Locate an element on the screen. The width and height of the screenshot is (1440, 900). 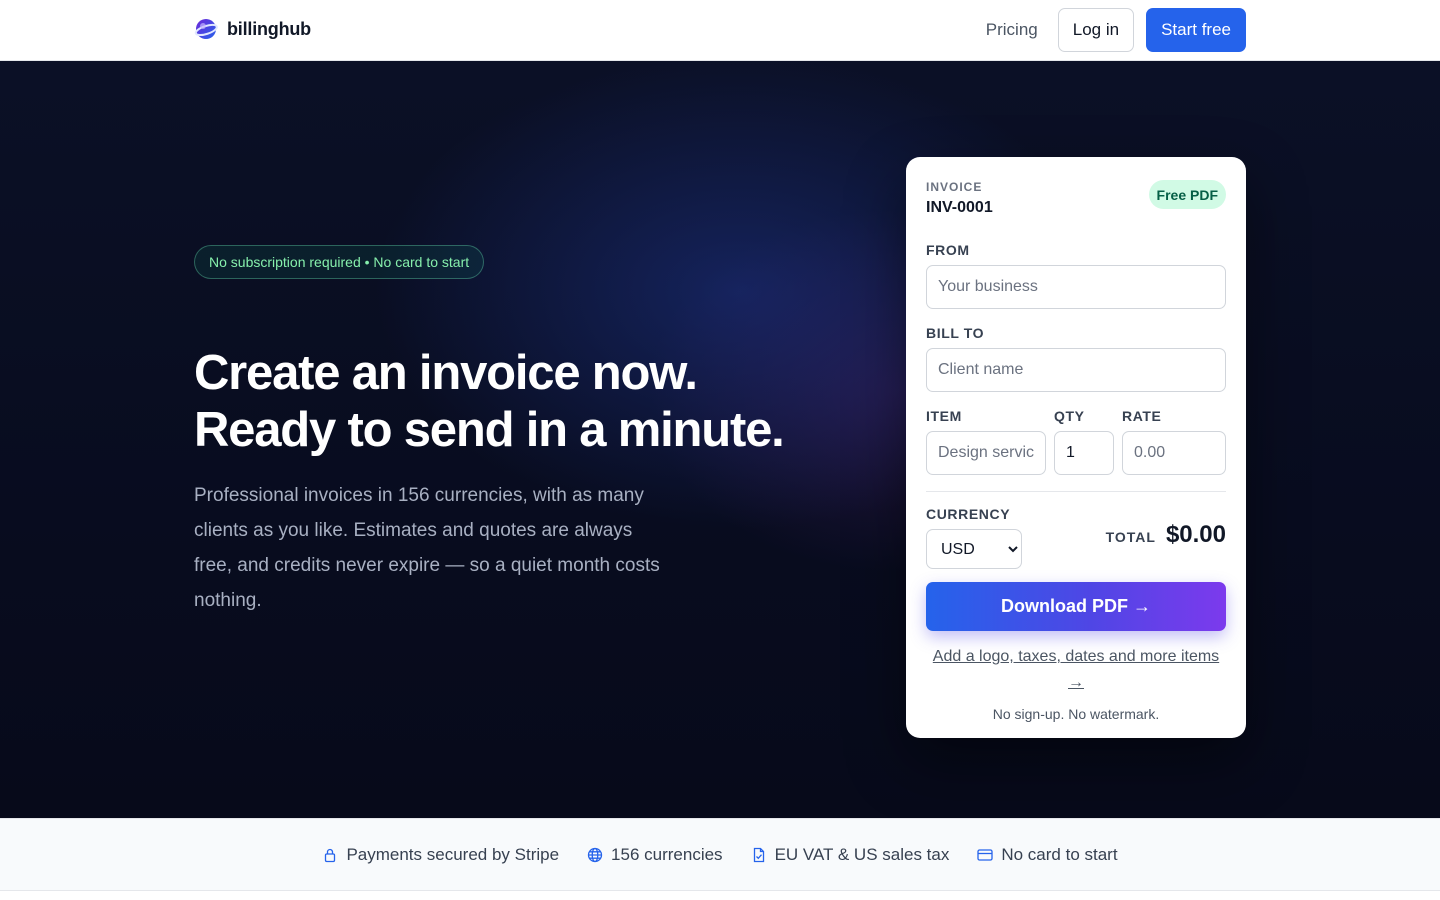
rate-label: RATE is located at coordinates (1142, 416).